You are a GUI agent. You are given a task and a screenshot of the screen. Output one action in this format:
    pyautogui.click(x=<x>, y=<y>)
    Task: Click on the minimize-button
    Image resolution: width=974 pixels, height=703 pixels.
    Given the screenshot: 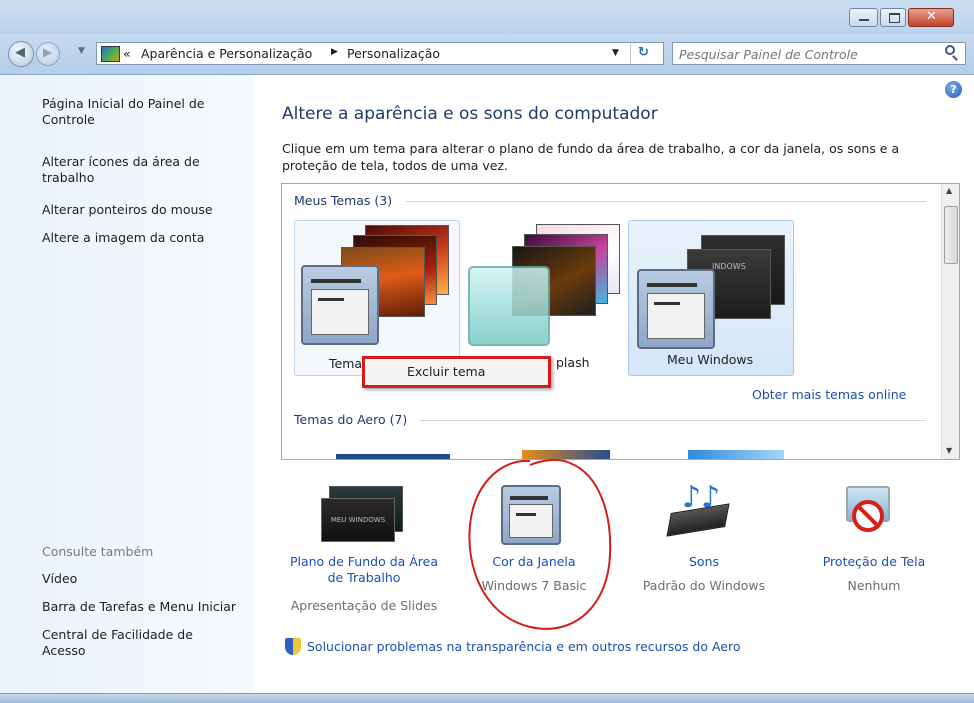 What is the action you would take?
    pyautogui.click(x=863, y=17)
    